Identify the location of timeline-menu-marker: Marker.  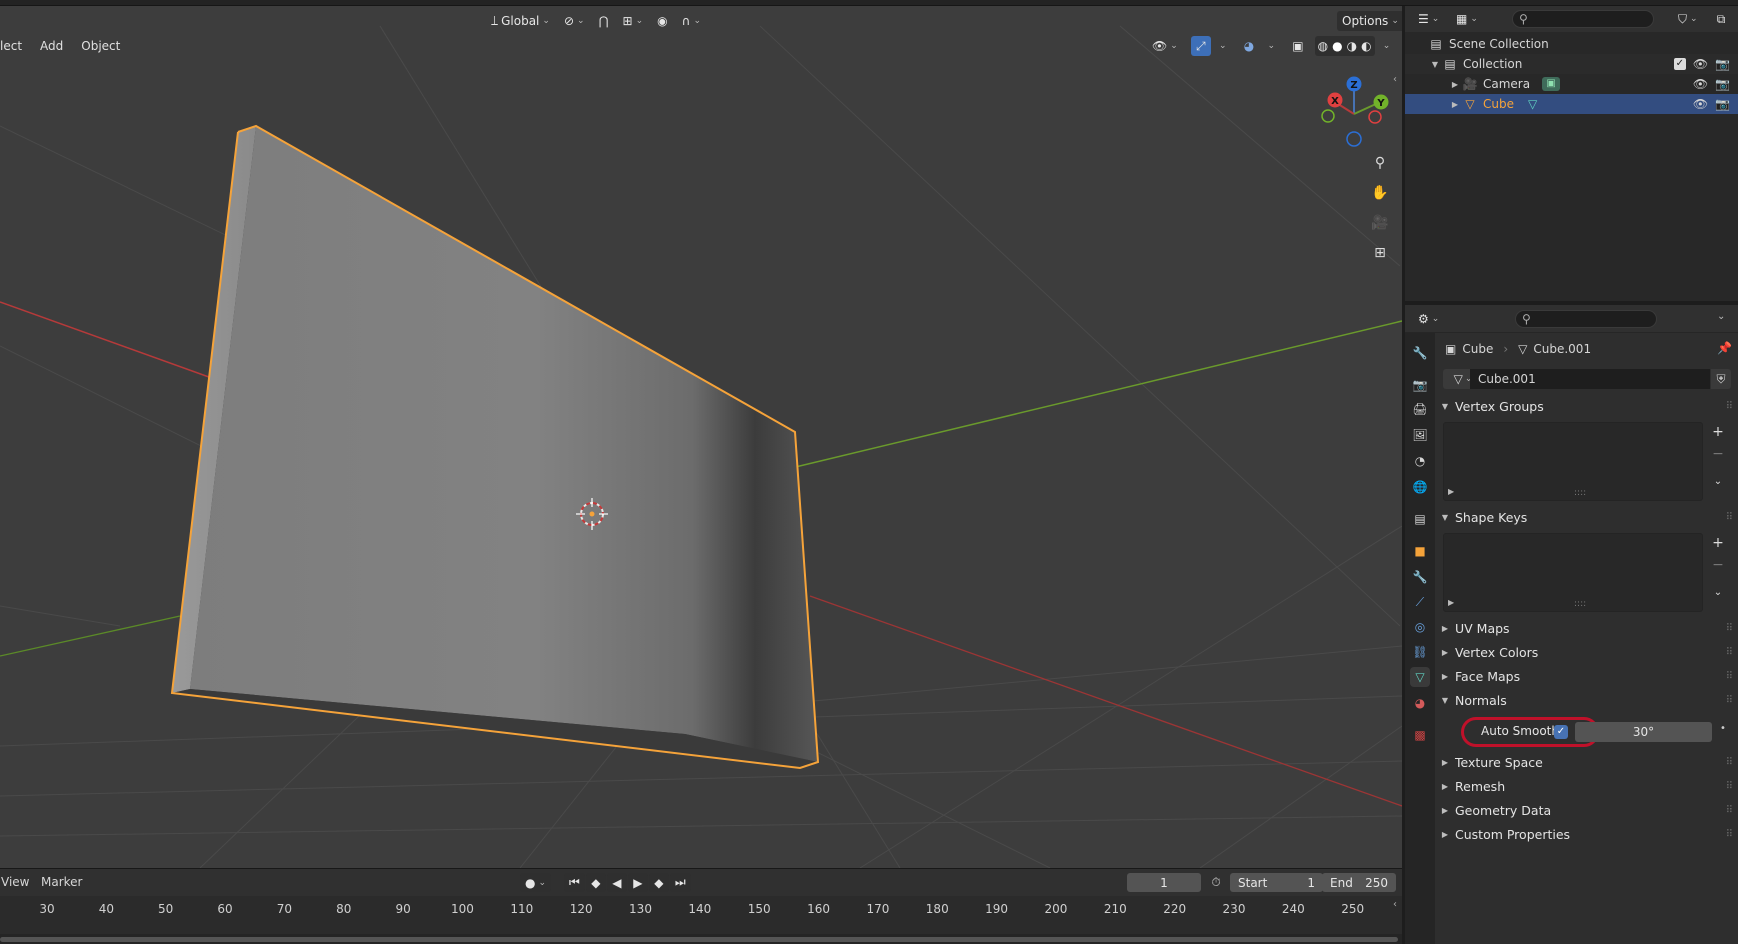
(61, 882).